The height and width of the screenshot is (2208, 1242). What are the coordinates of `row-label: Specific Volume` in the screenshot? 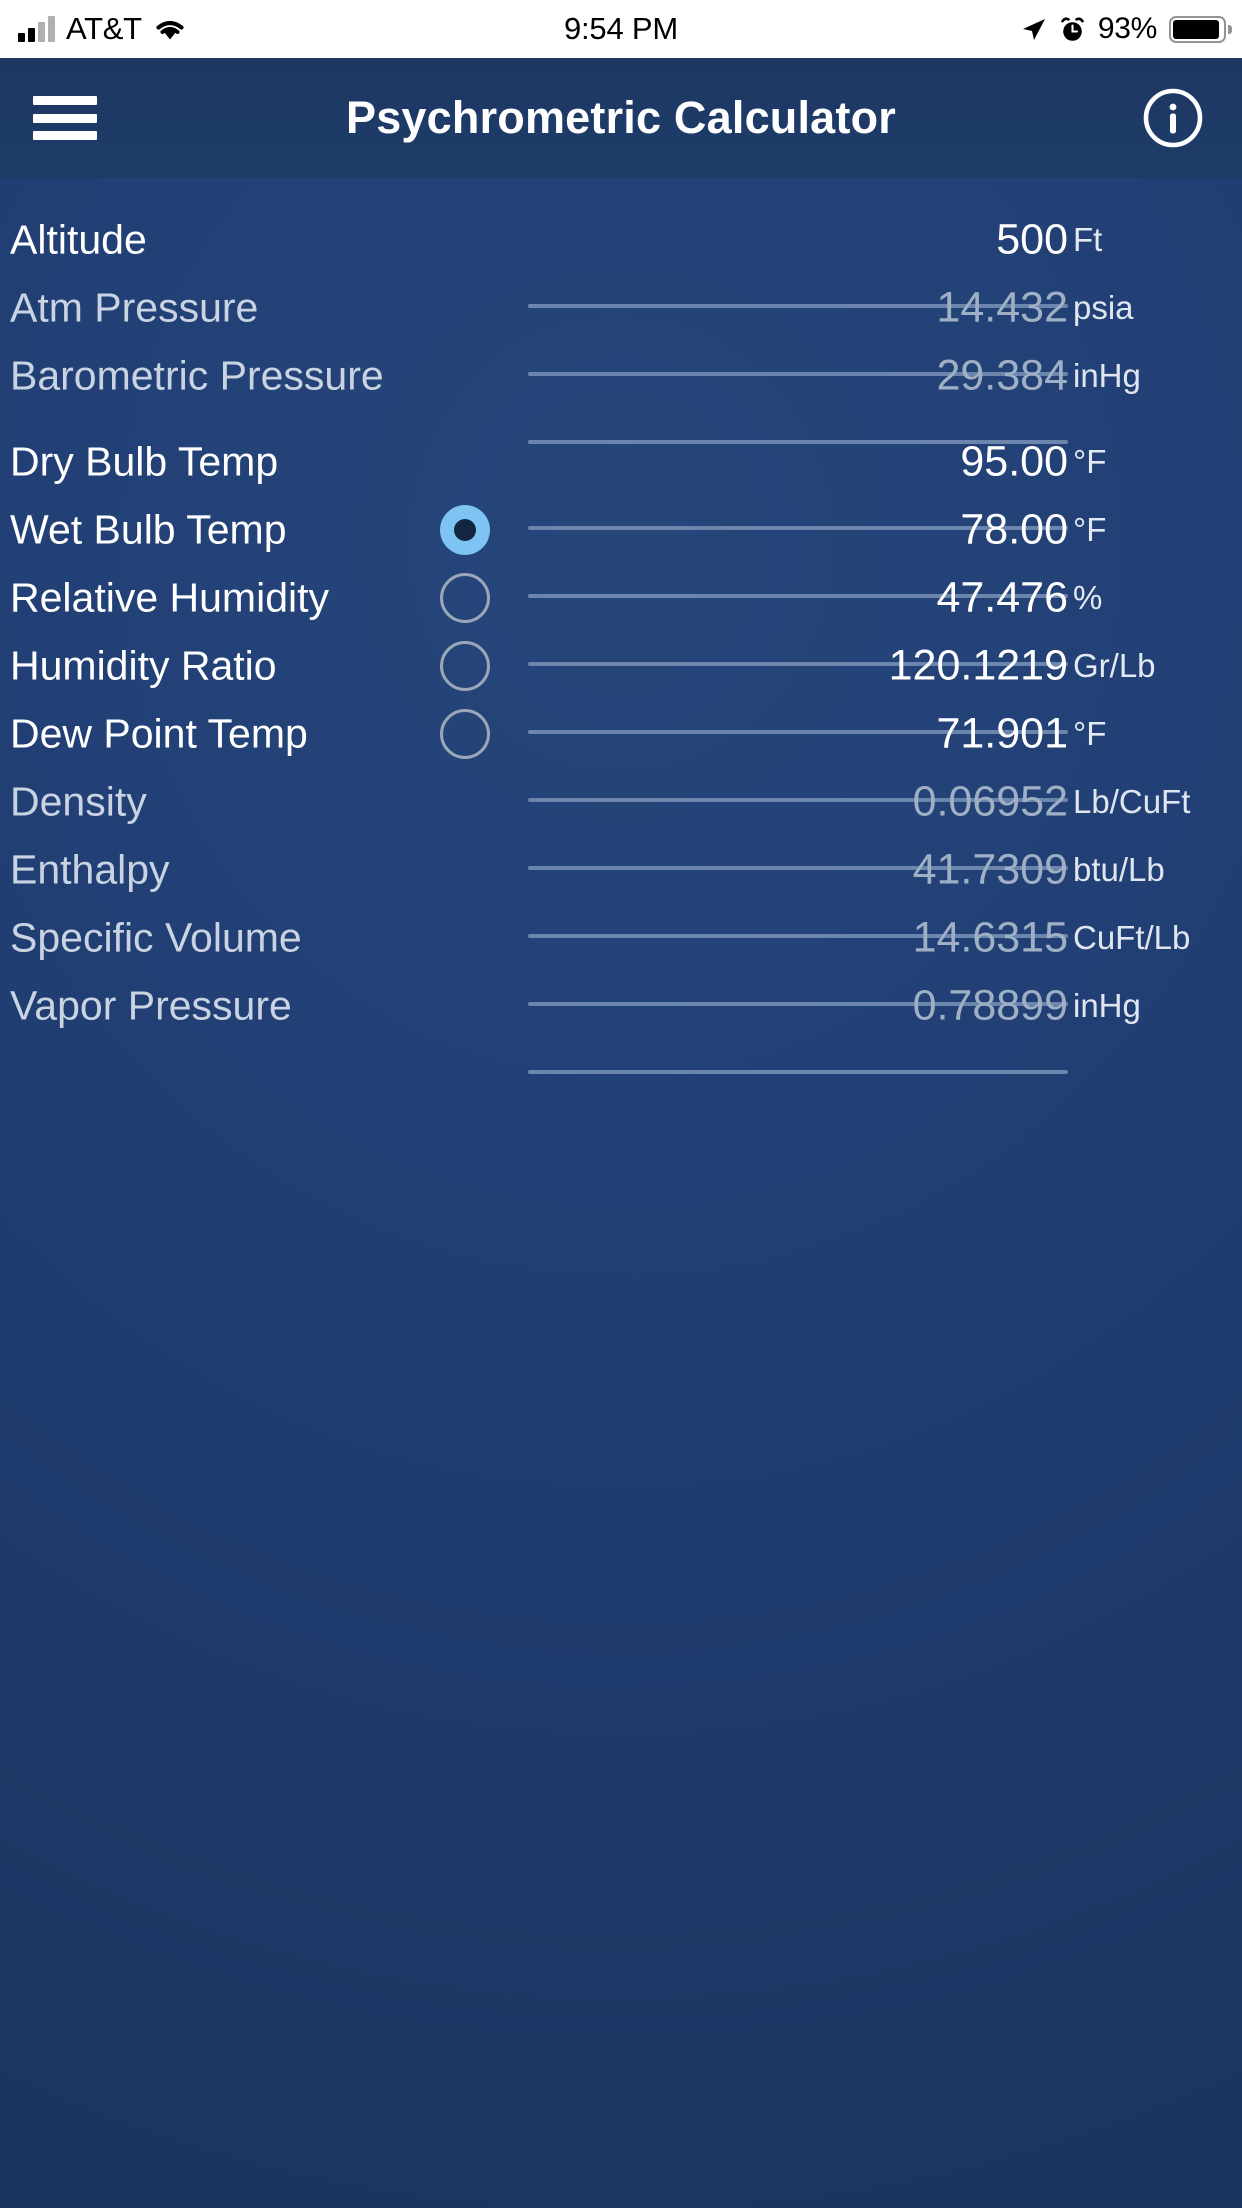 It's located at (156, 937).